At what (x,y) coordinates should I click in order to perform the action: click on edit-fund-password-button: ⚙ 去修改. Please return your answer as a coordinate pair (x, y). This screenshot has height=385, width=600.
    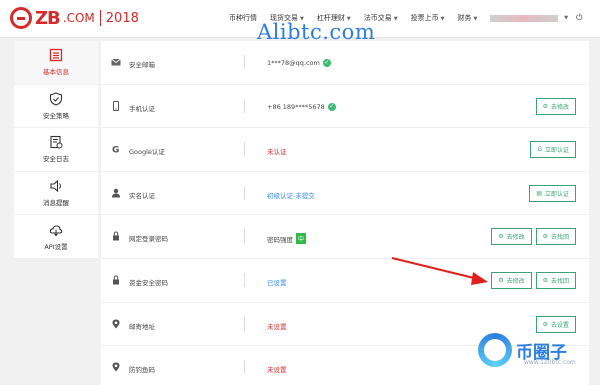
    Looking at the image, I should click on (511, 280).